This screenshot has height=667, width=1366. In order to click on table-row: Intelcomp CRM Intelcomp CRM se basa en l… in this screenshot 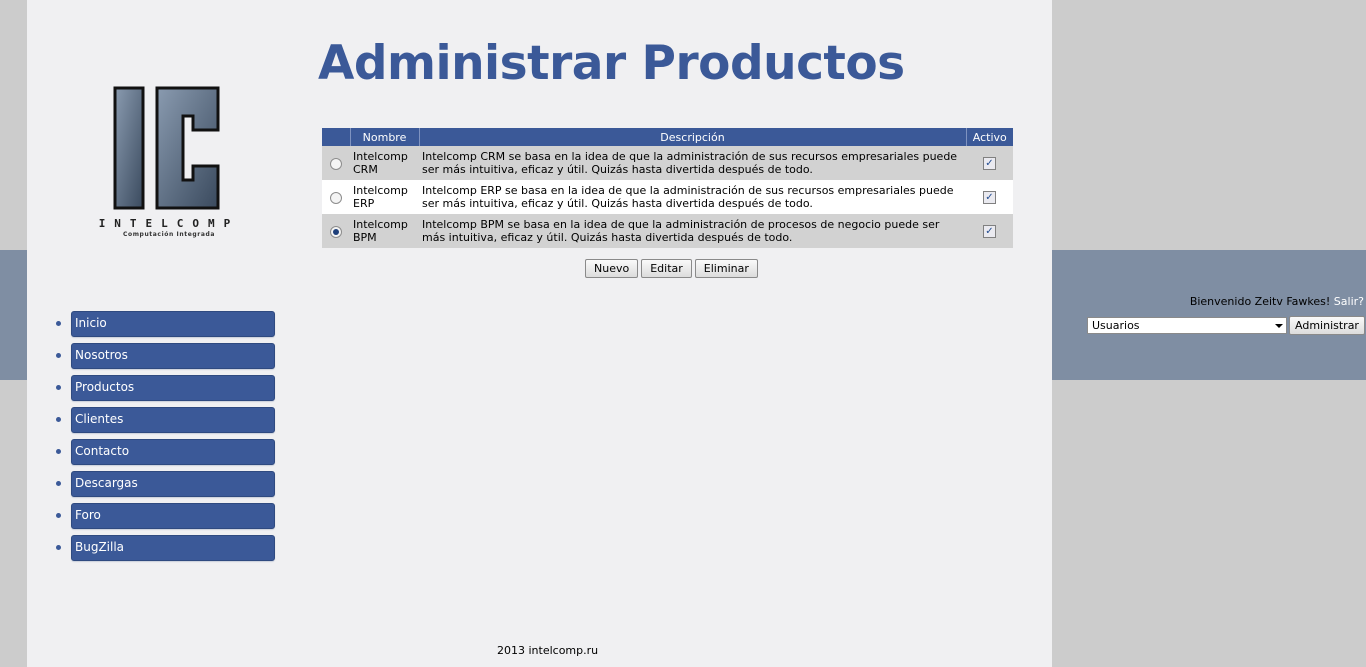, I will do `click(667, 163)`.